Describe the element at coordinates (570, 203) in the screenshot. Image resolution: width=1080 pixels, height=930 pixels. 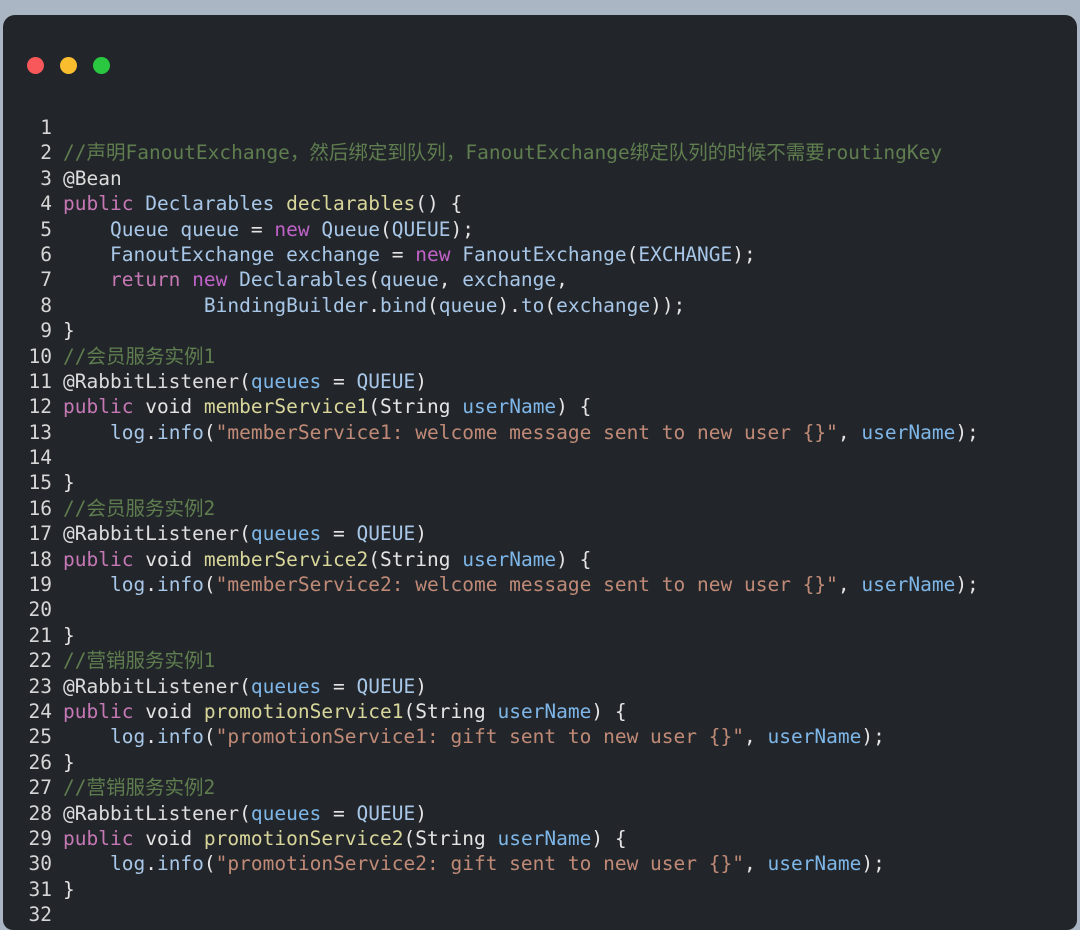
I see `code-line-text: public Declarables declarables() {` at that location.